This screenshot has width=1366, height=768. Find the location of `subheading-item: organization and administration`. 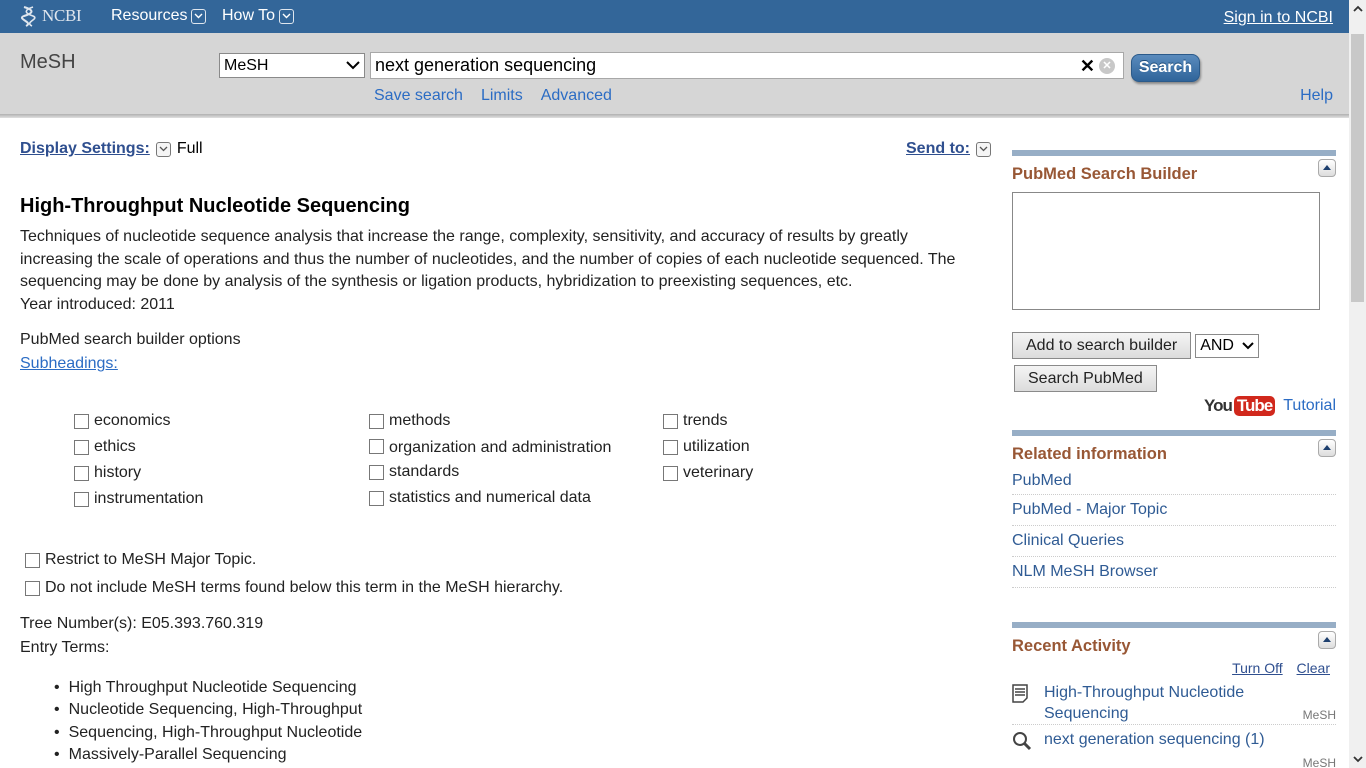

subheading-item: organization and administration is located at coordinates (504, 446).